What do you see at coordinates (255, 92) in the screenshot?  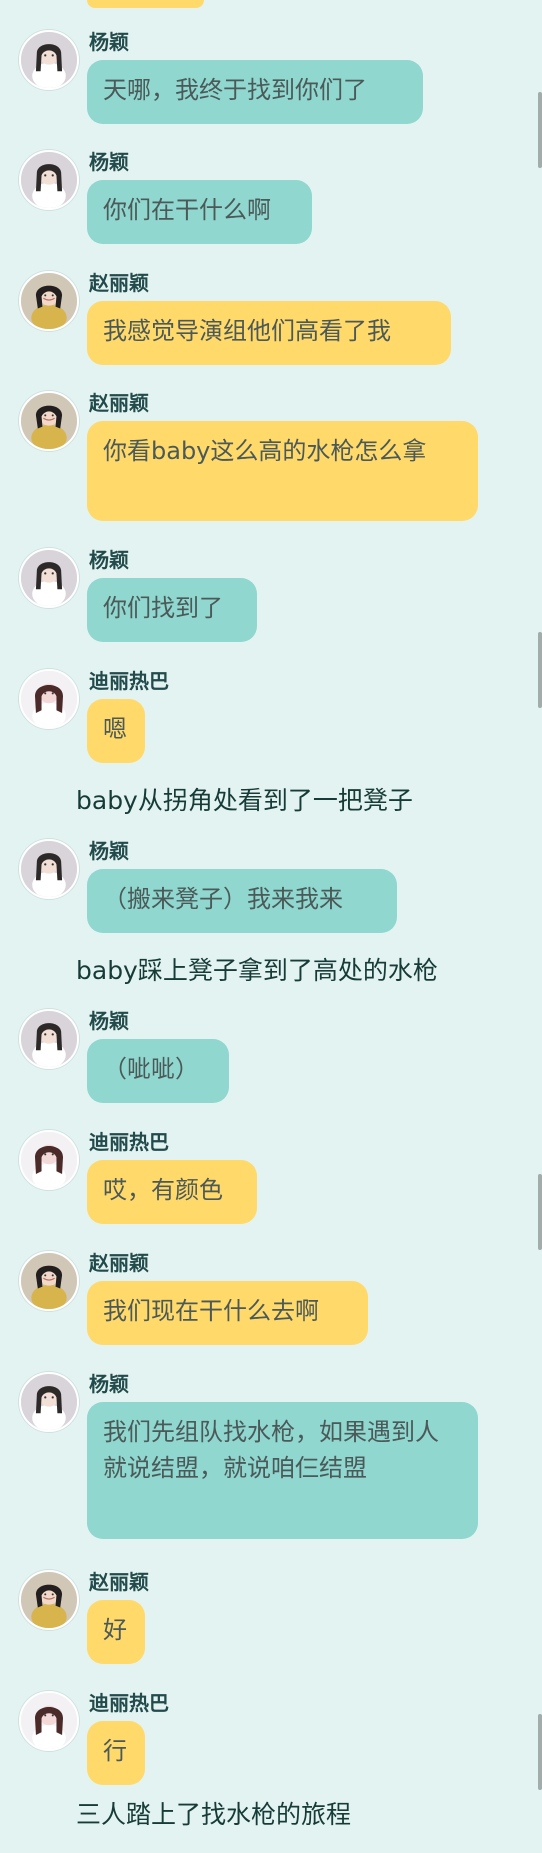 I see `message-bubble: 天哪，我终于找到你们了` at bounding box center [255, 92].